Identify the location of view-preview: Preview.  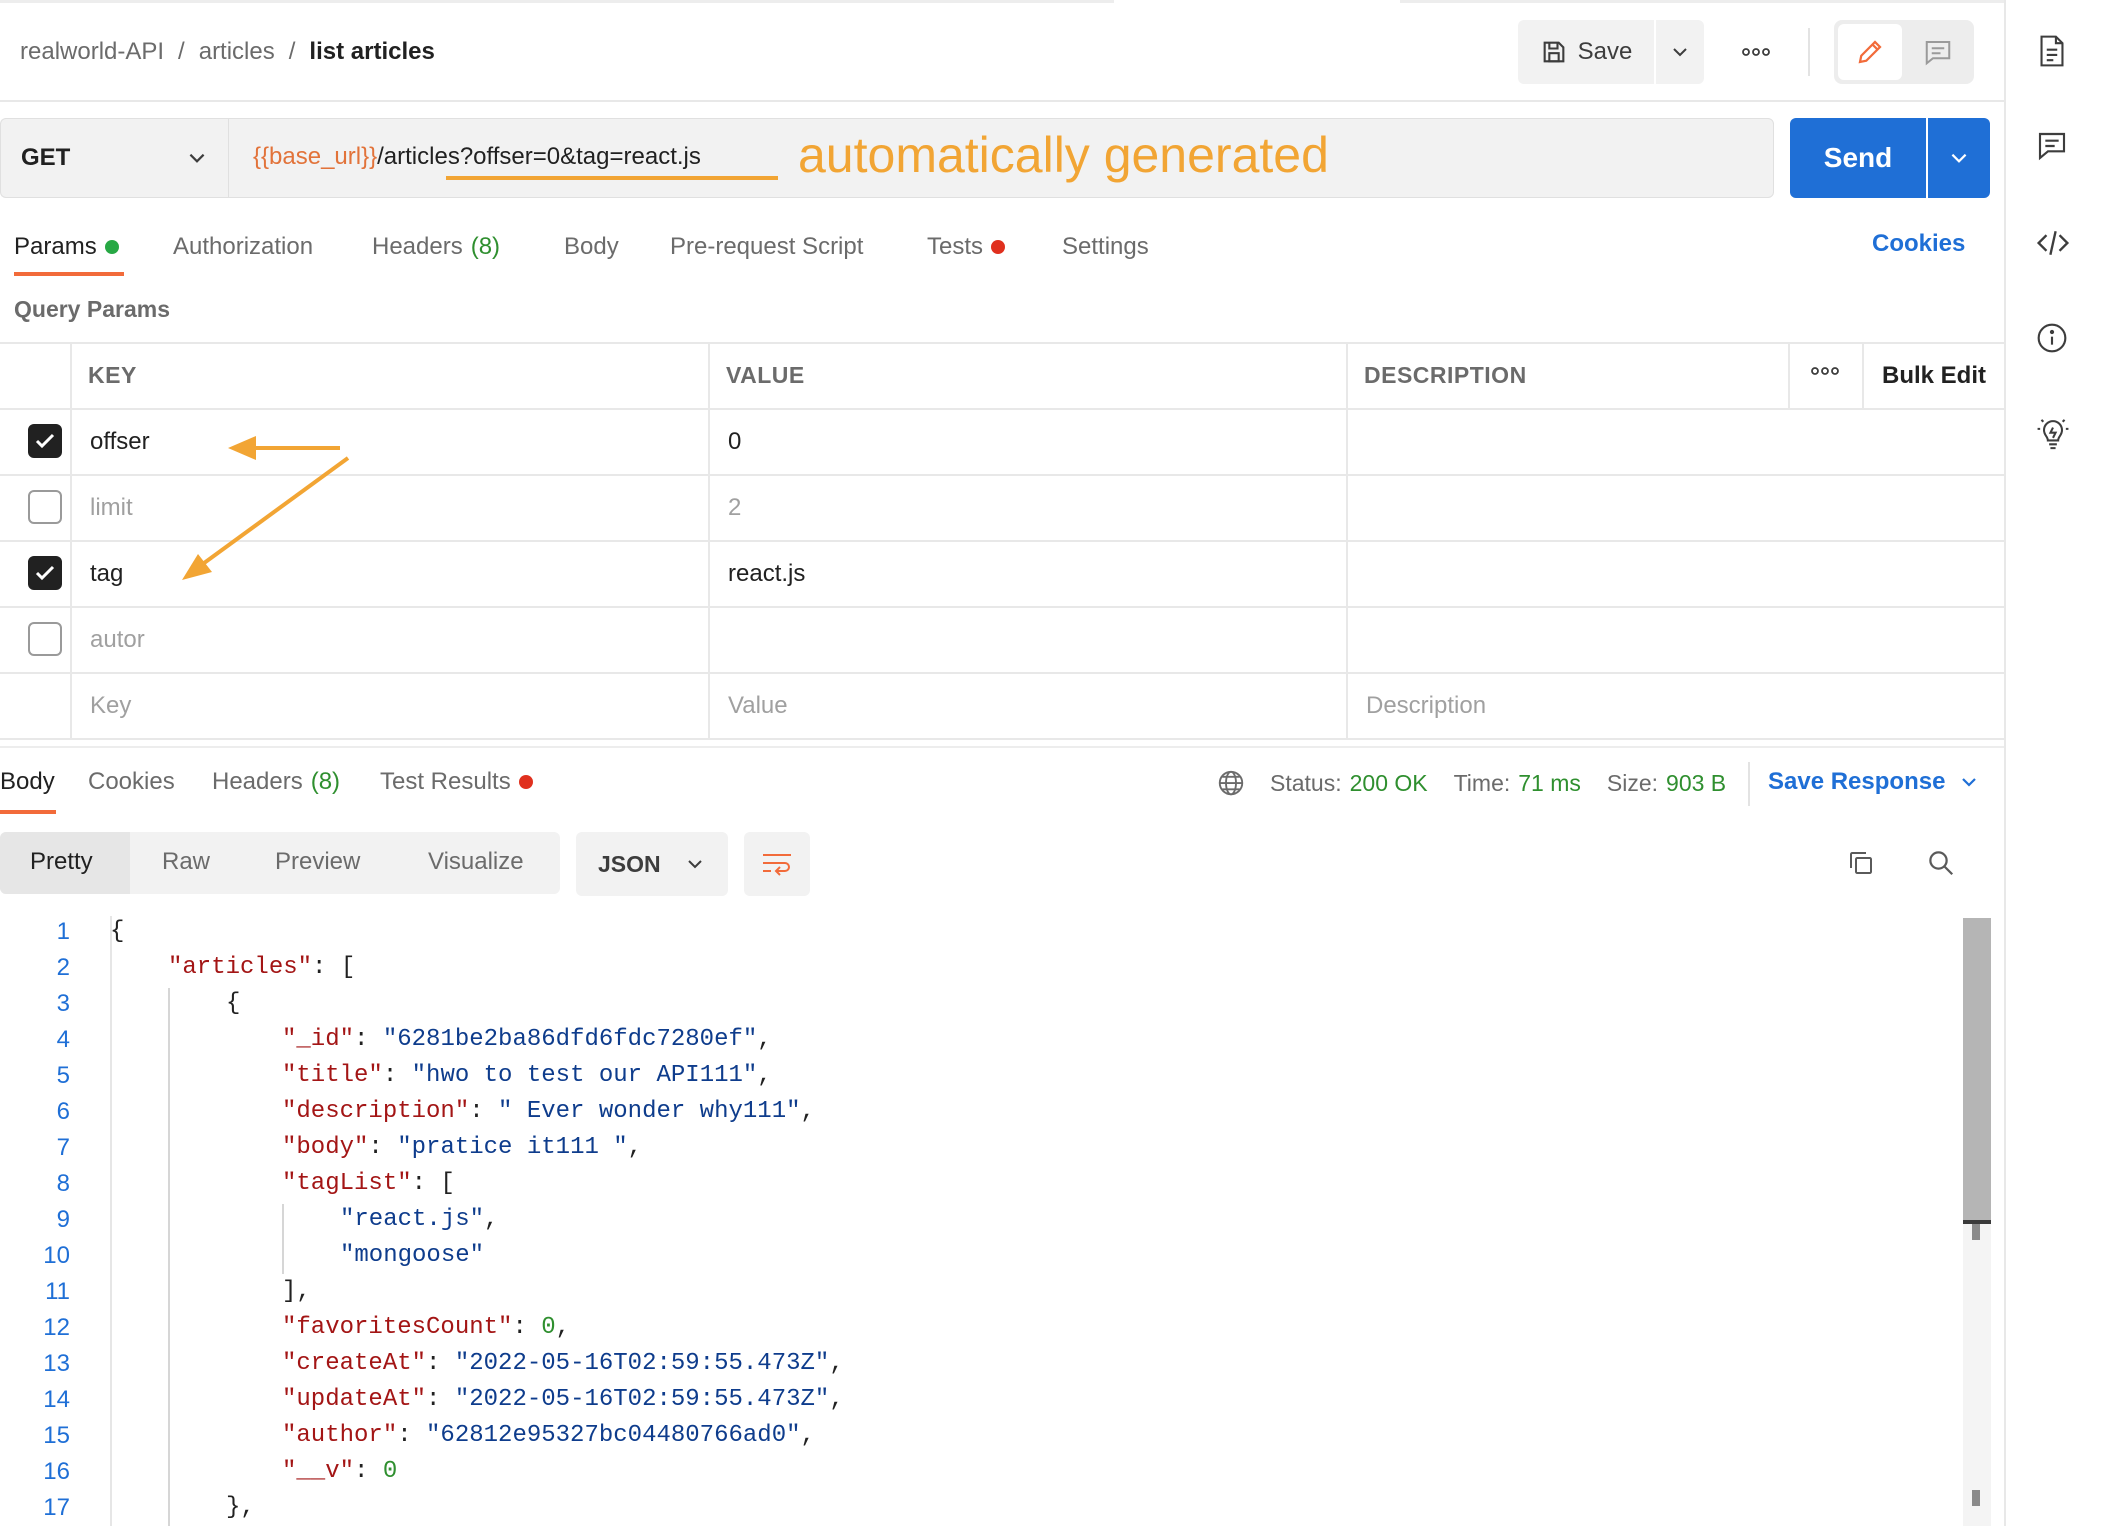
(317, 862).